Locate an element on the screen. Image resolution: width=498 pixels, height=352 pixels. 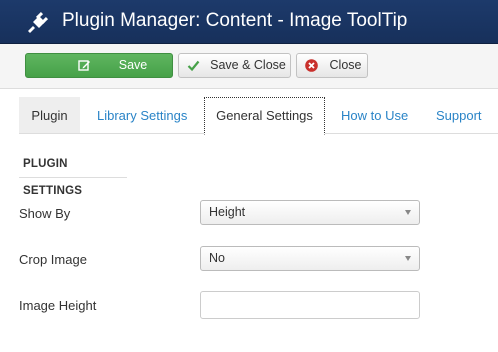
save-and-close-button: Save & Close is located at coordinates (234, 65).